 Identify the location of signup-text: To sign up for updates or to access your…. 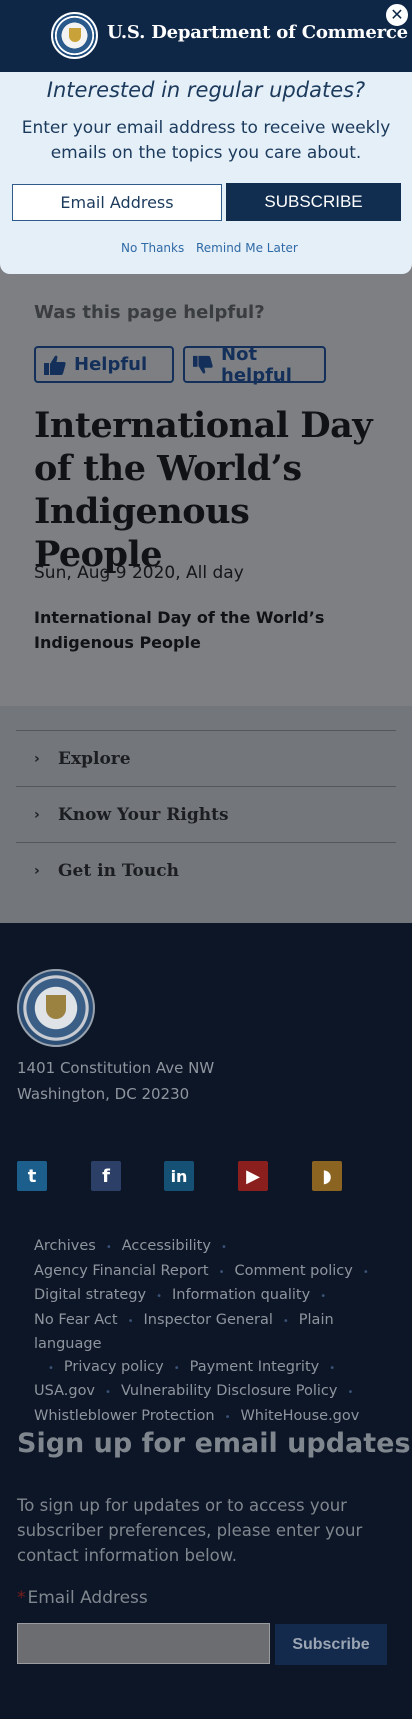
(190, 1530).